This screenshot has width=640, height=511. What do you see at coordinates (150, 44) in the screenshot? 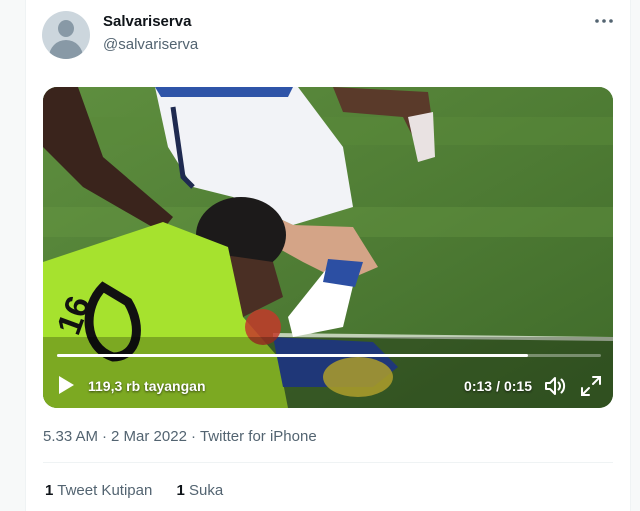
I see `user-handle: @salvariserva` at bounding box center [150, 44].